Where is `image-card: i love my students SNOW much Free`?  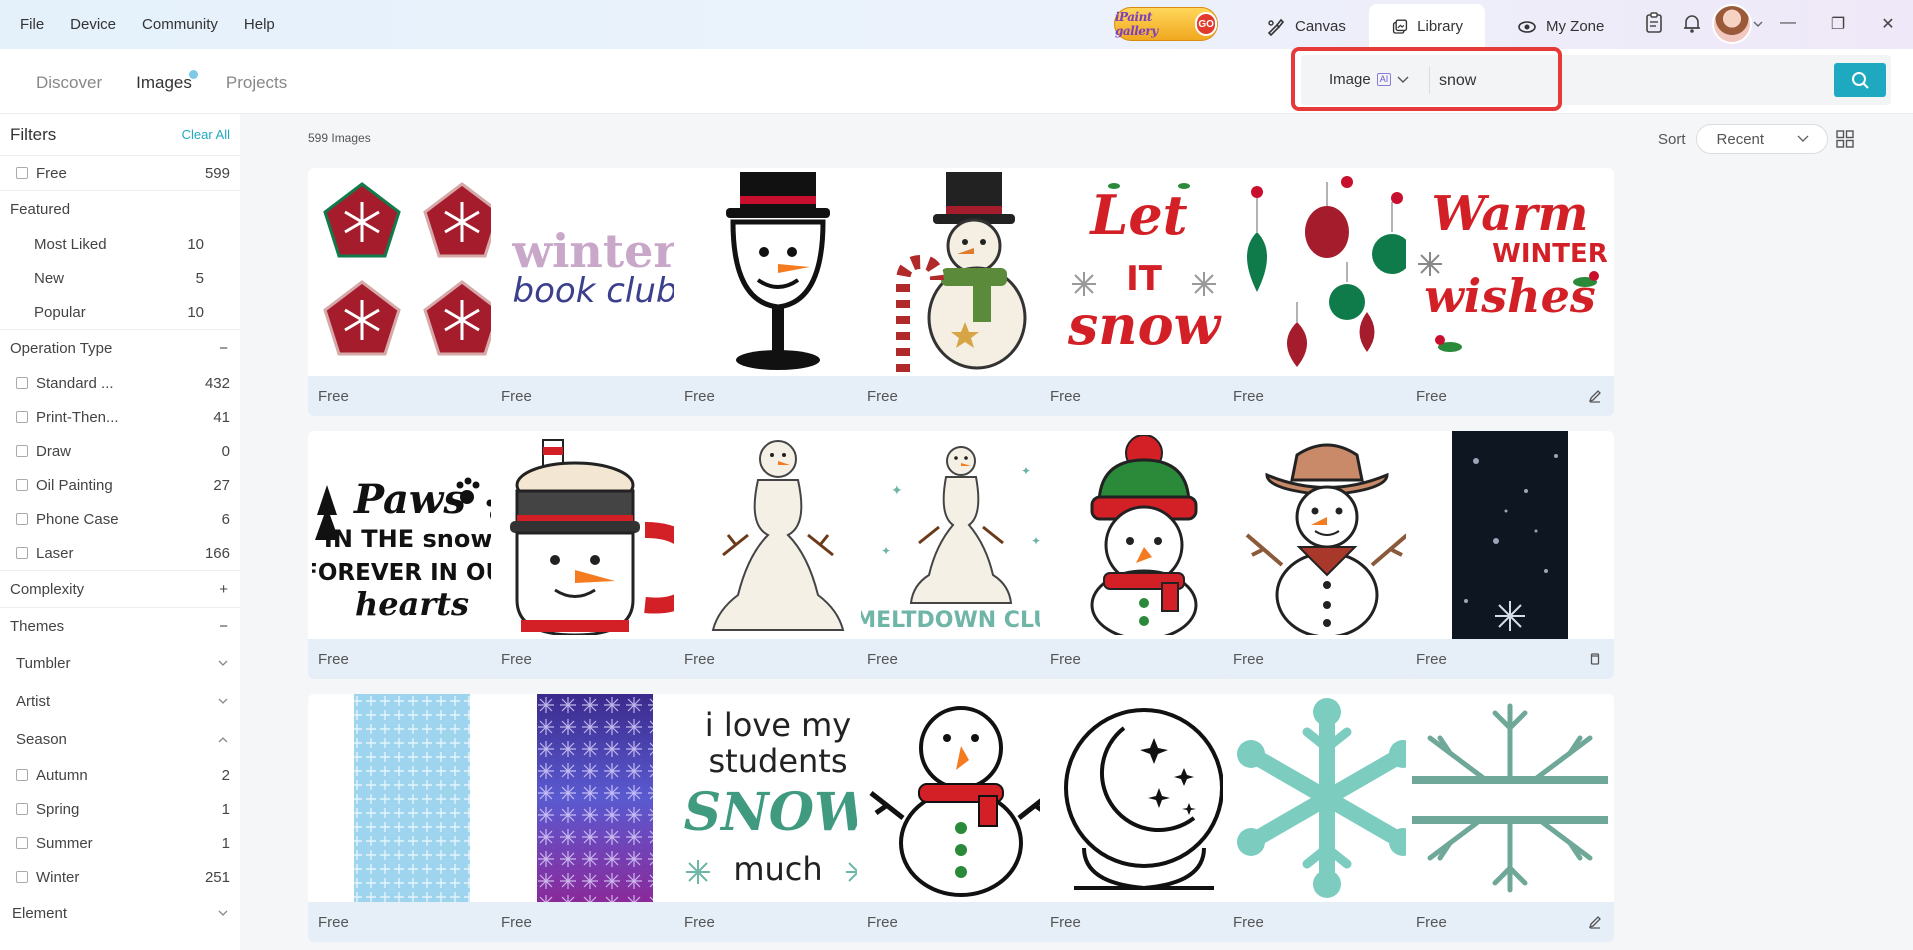 image-card: i love my students SNOW much Free is located at coordinates (778, 818).